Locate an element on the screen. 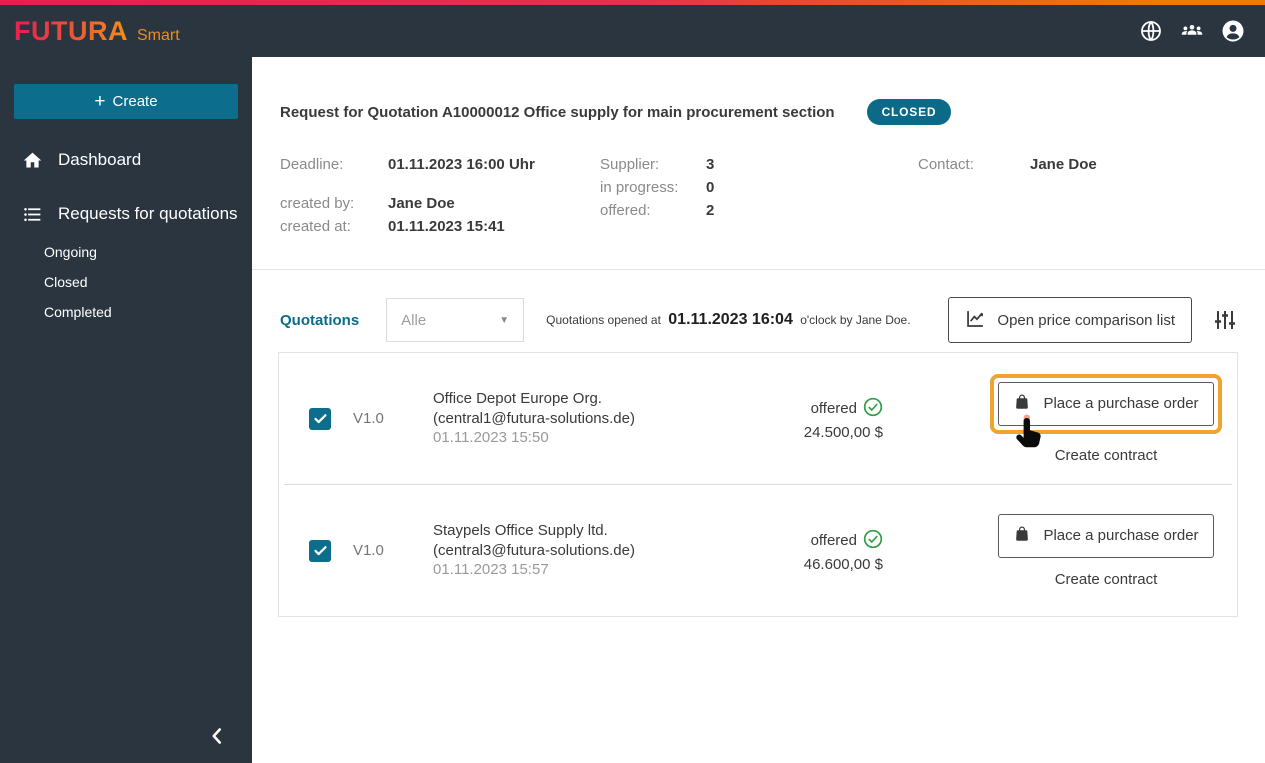  detail-offered: offered: 2 is located at coordinates (657, 210).